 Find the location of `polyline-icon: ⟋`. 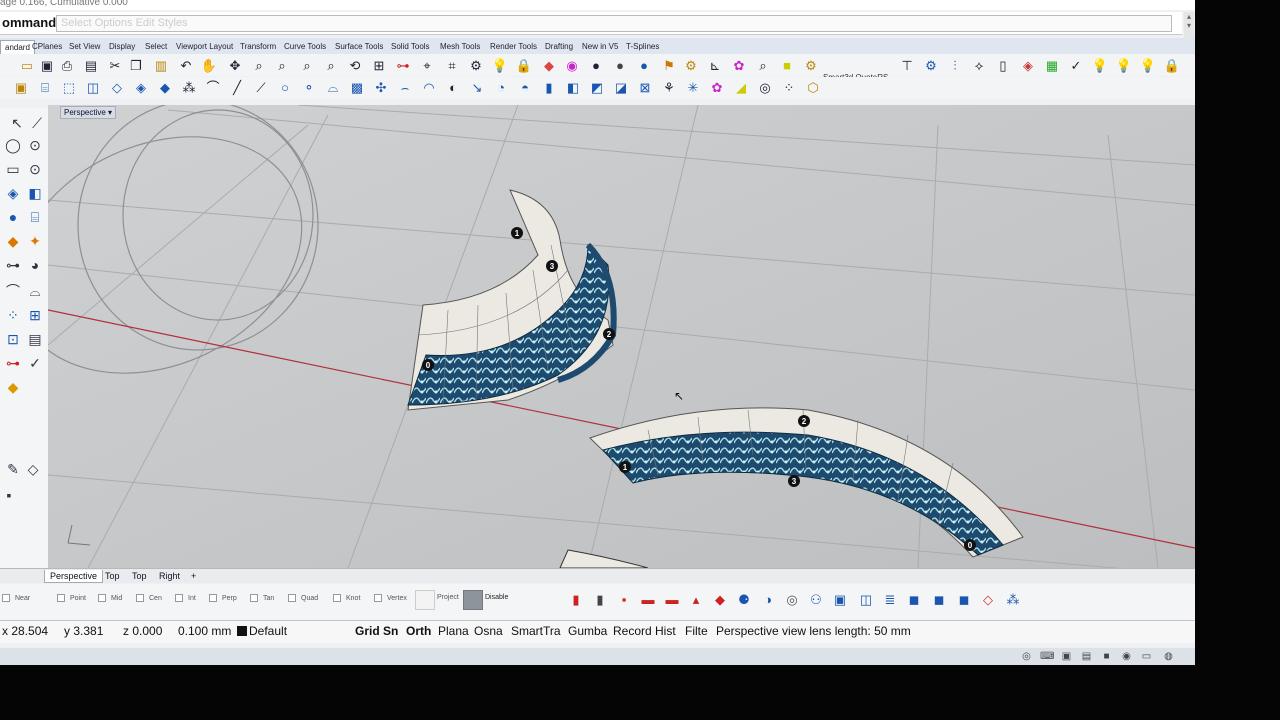

polyline-icon: ⟋ is located at coordinates (261, 88).